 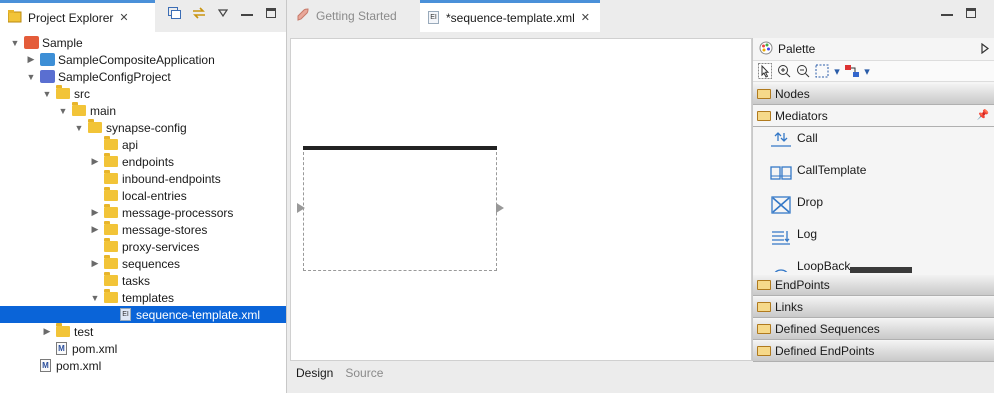 I want to click on select-tool-icon, so click(x=765, y=71).